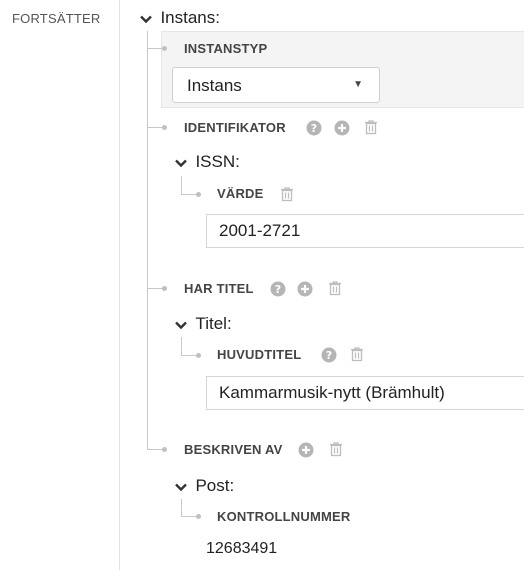 This screenshot has height=570, width=524. Describe the element at coordinates (217, 161) in the screenshot. I see `entity-heading: ISSN:` at that location.